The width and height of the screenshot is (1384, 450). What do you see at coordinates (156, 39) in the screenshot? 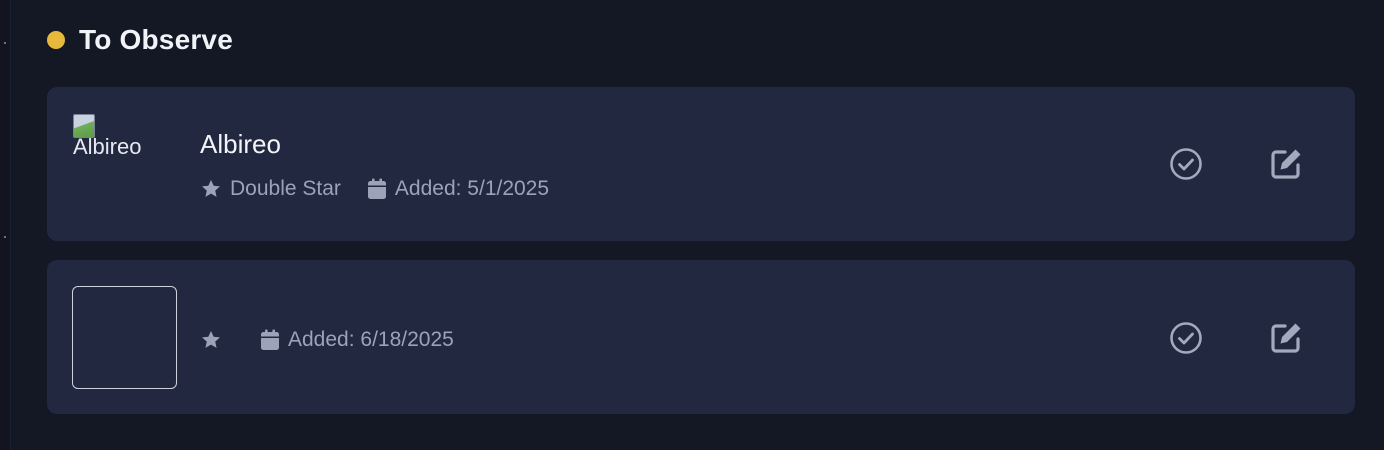
I see `section-title: To Observe` at bounding box center [156, 39].